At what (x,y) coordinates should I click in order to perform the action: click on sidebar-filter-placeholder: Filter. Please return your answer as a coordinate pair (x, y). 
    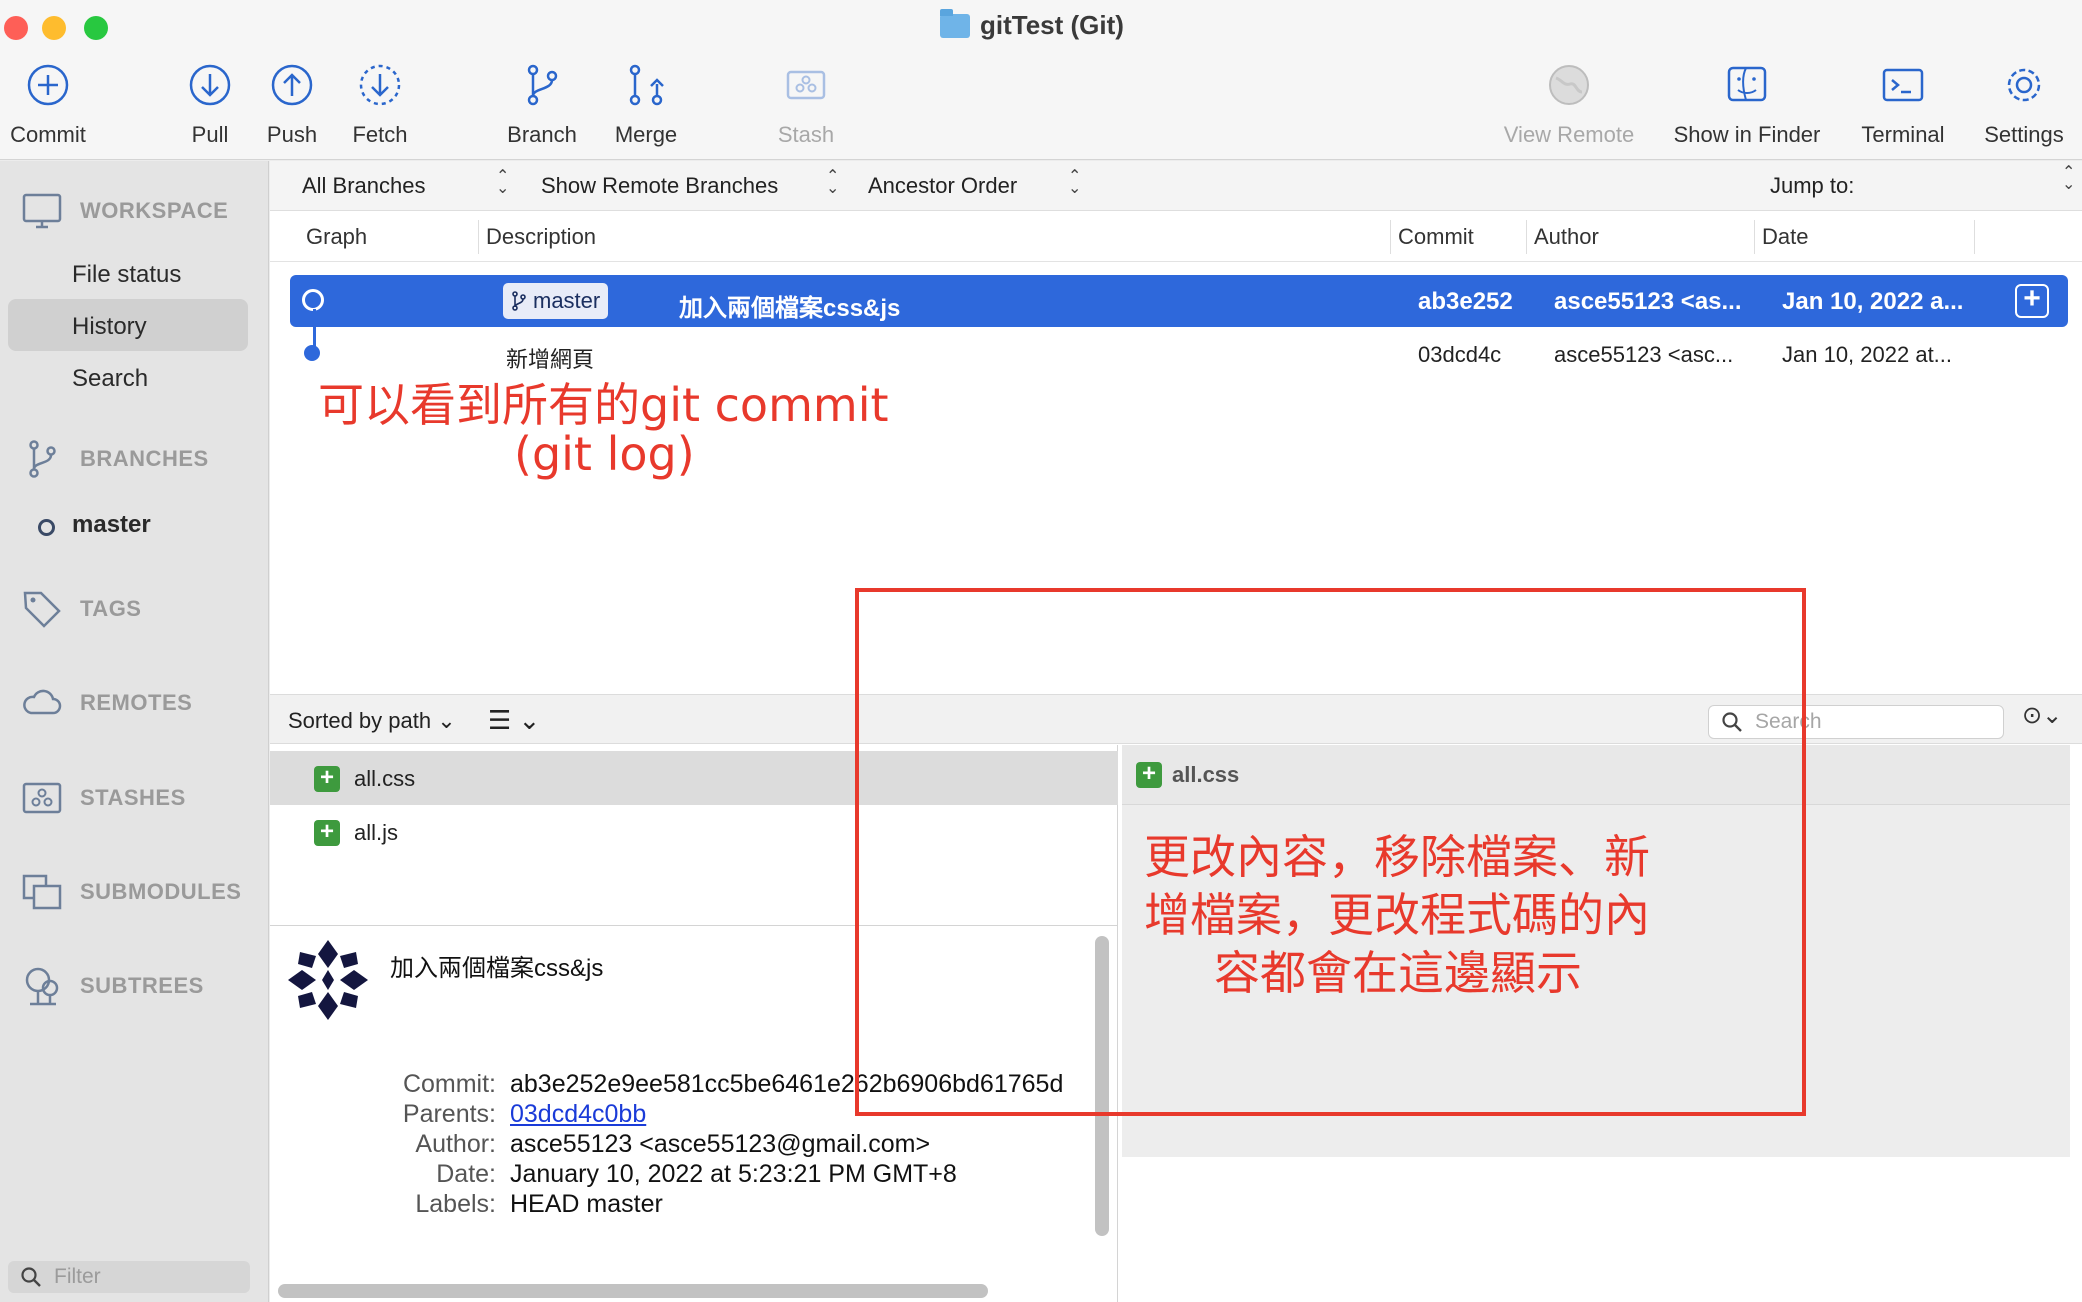
    Looking at the image, I should click on (77, 1276).